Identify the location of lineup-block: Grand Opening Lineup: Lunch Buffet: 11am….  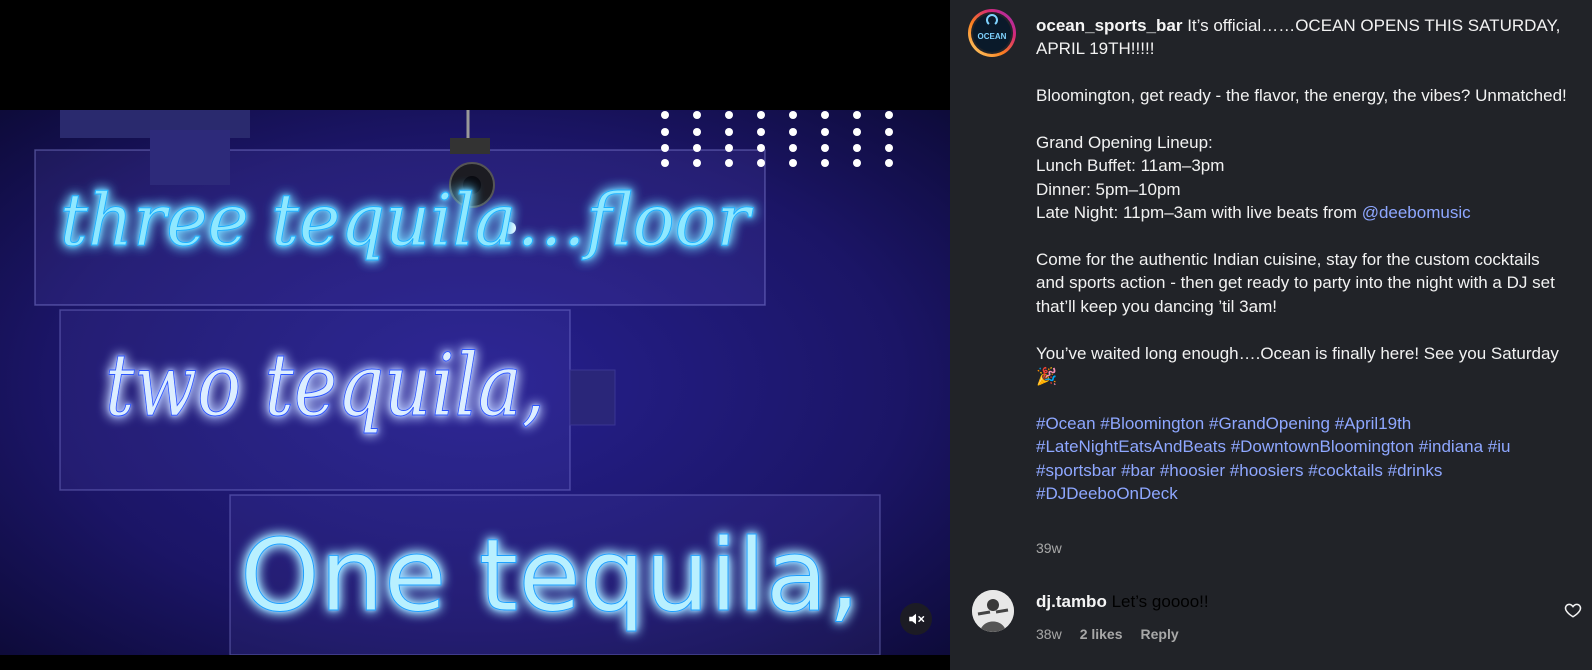
(1304, 178).